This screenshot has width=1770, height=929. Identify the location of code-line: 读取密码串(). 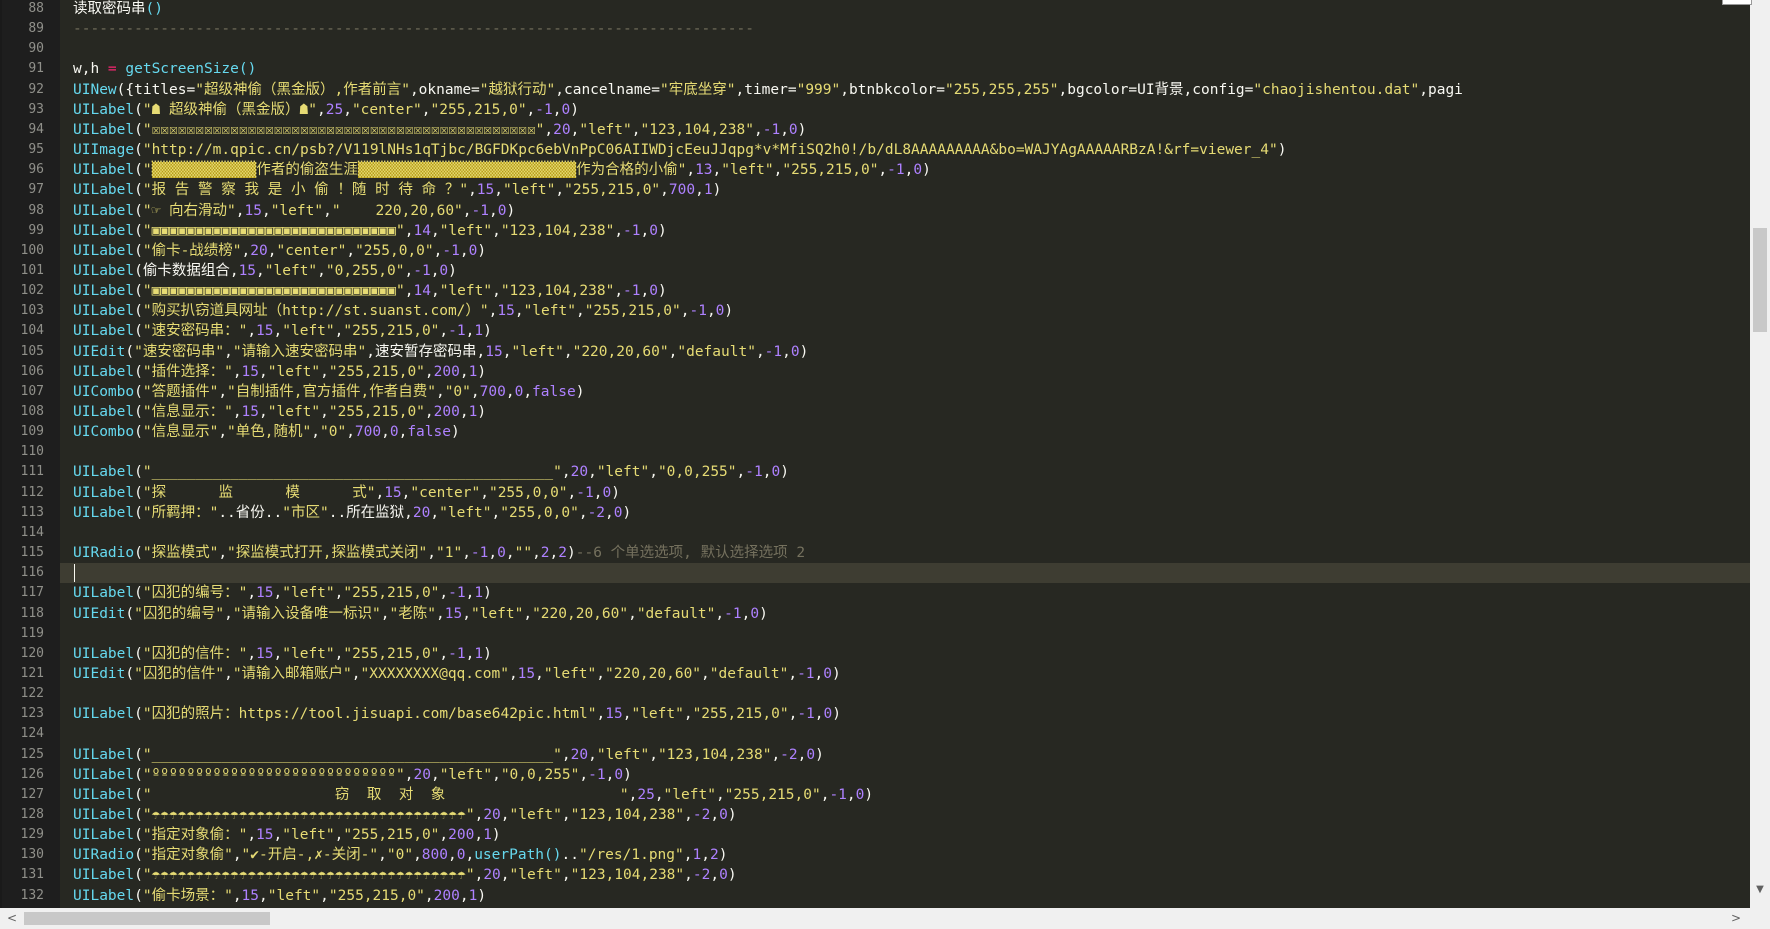
(118, 9).